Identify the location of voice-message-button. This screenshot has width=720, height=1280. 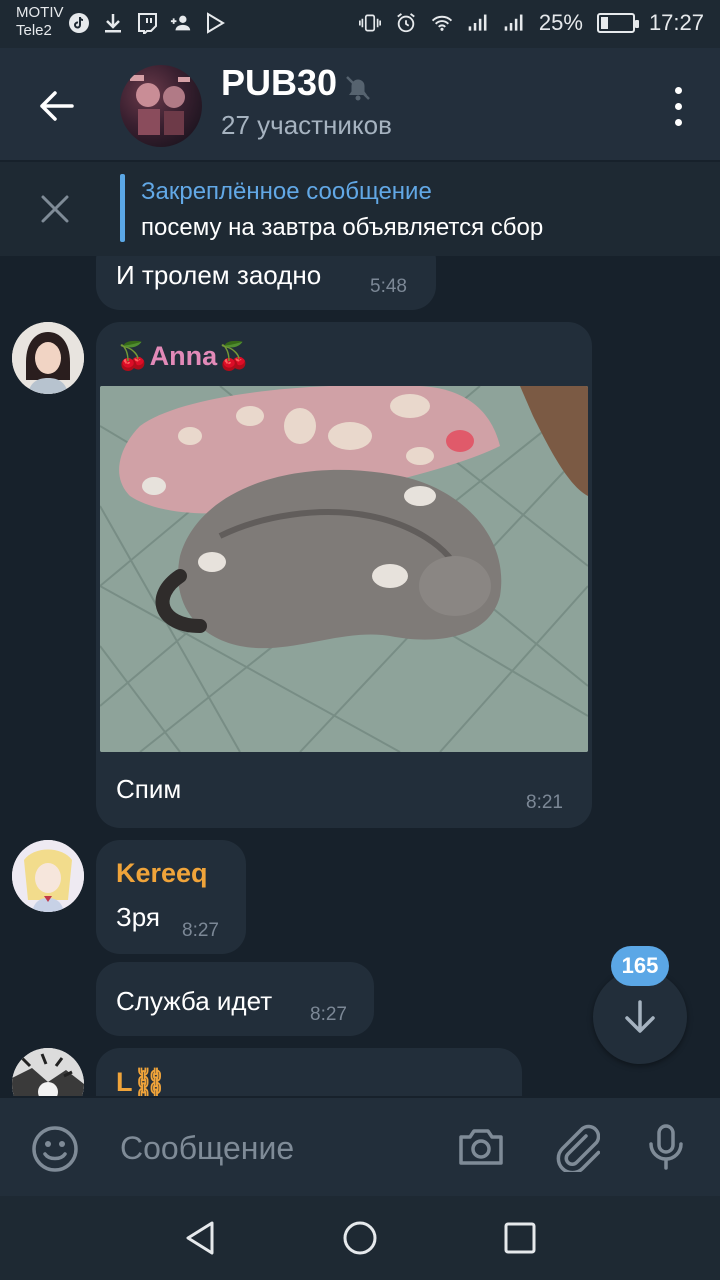
(666, 1149).